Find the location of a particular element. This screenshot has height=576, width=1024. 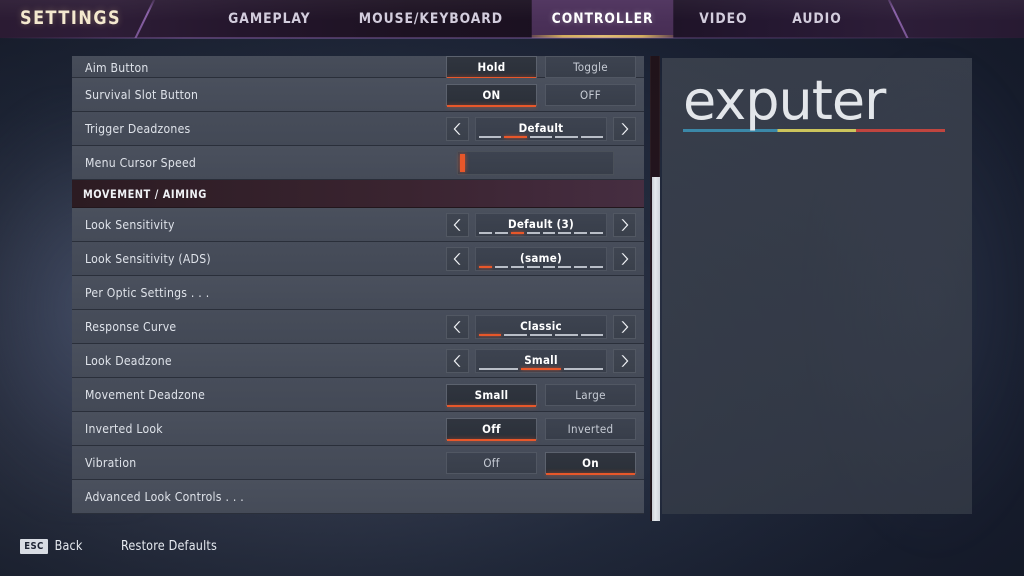

setting-row-trigger-deadzones: Trigger Deadzones Default is located at coordinates (358, 129).